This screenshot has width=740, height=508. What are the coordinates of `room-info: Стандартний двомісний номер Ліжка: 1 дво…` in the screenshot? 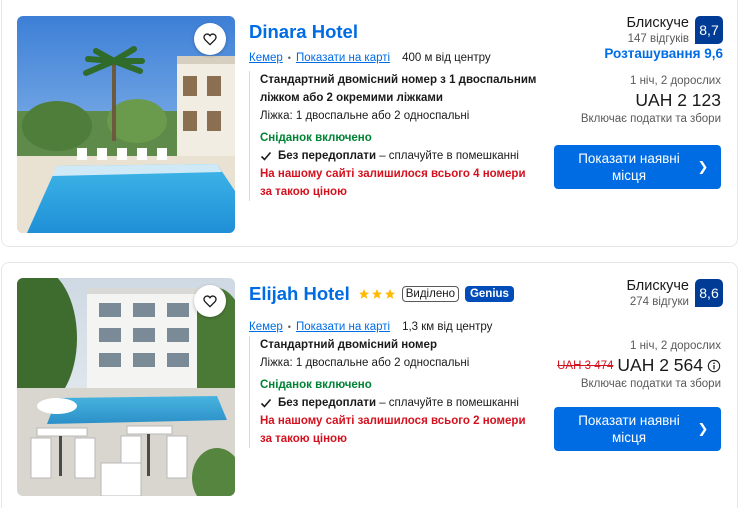 It's located at (394, 392).